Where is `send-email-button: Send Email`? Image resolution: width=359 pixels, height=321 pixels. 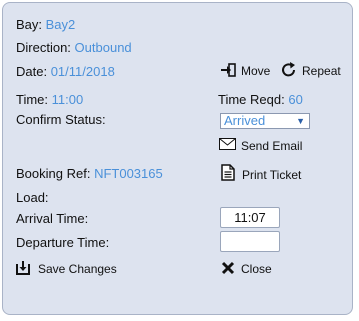
send-email-button: Send Email is located at coordinates (263, 144).